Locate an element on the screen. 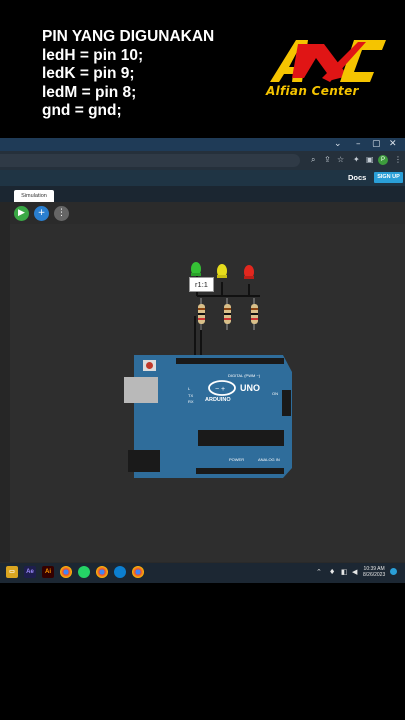 The height and width of the screenshot is (720, 405). icsp-header is located at coordinates (286, 403).